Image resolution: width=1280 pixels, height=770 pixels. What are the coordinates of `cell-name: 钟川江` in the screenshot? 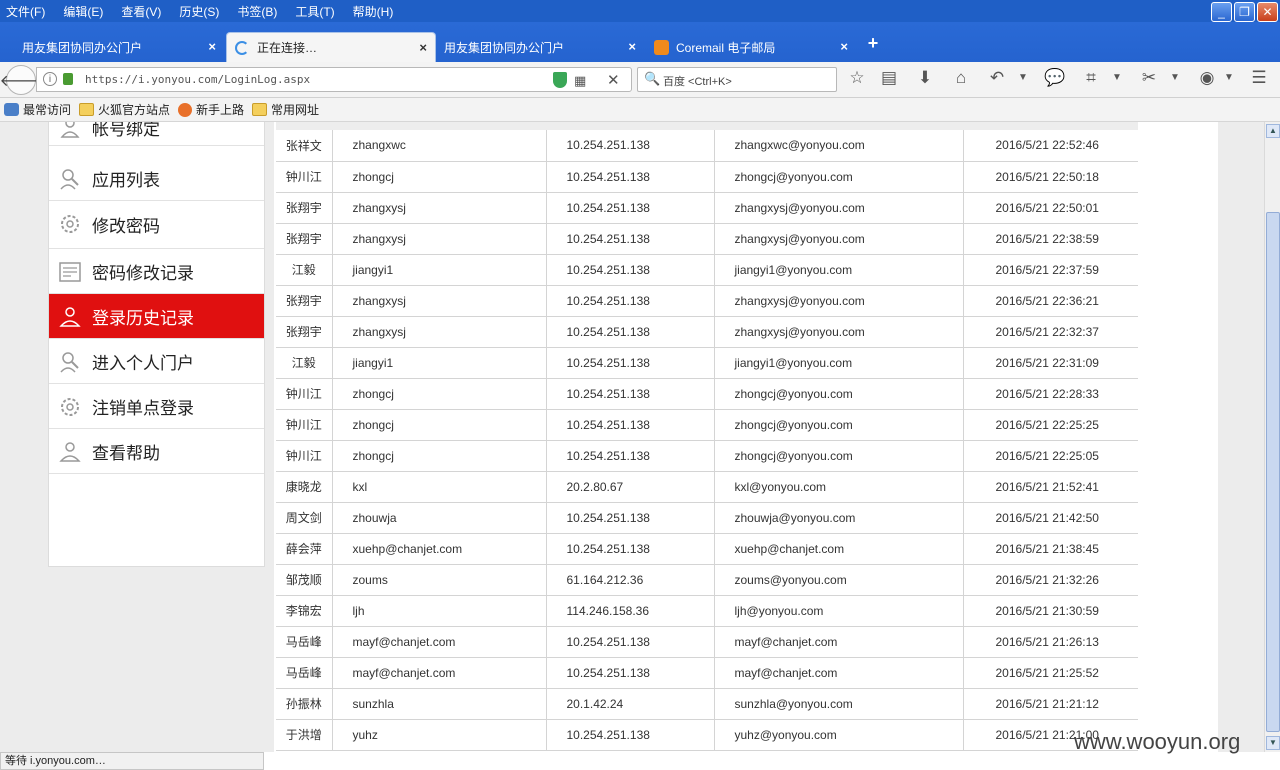 It's located at (304, 425).